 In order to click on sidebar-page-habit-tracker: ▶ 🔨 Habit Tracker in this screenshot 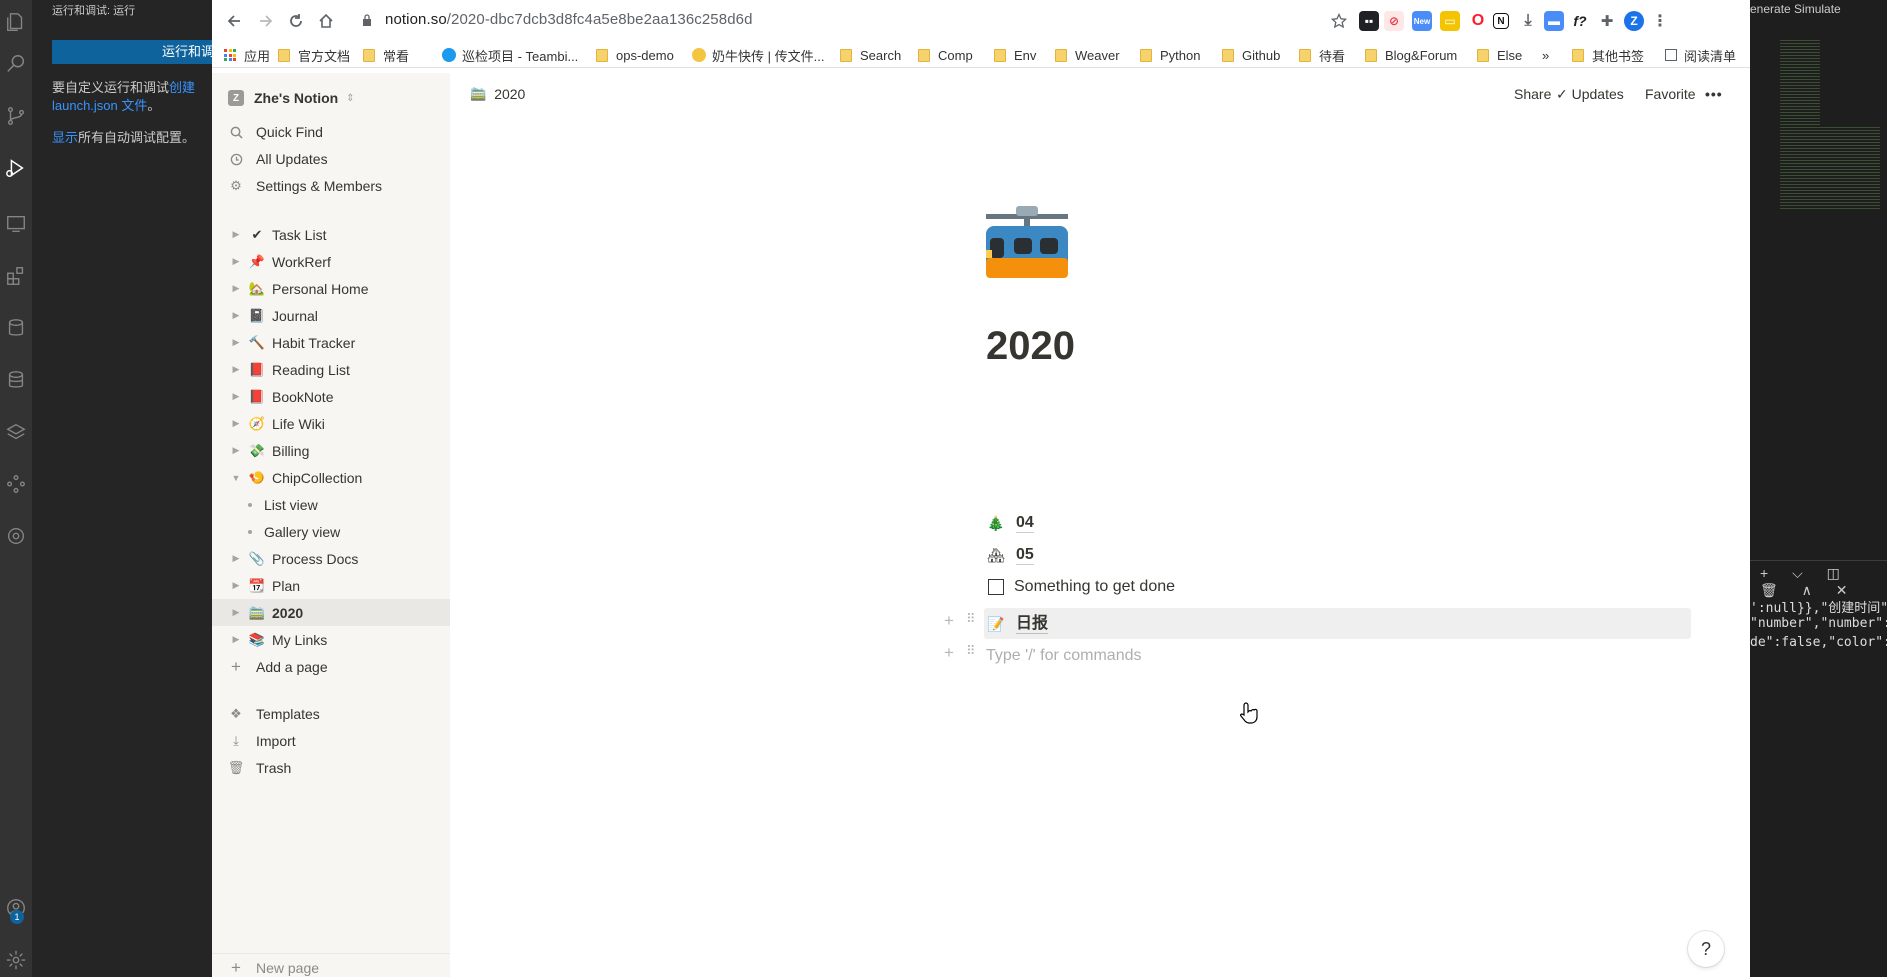, I will do `click(331, 342)`.